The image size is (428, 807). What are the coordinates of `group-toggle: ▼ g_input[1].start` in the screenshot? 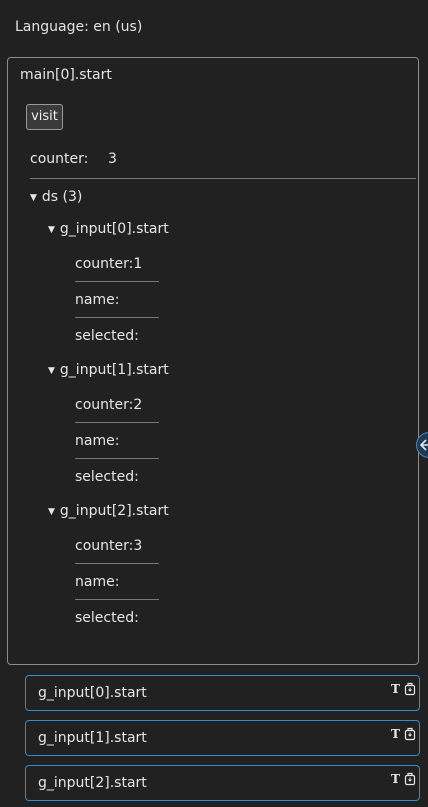 It's located at (108, 371).